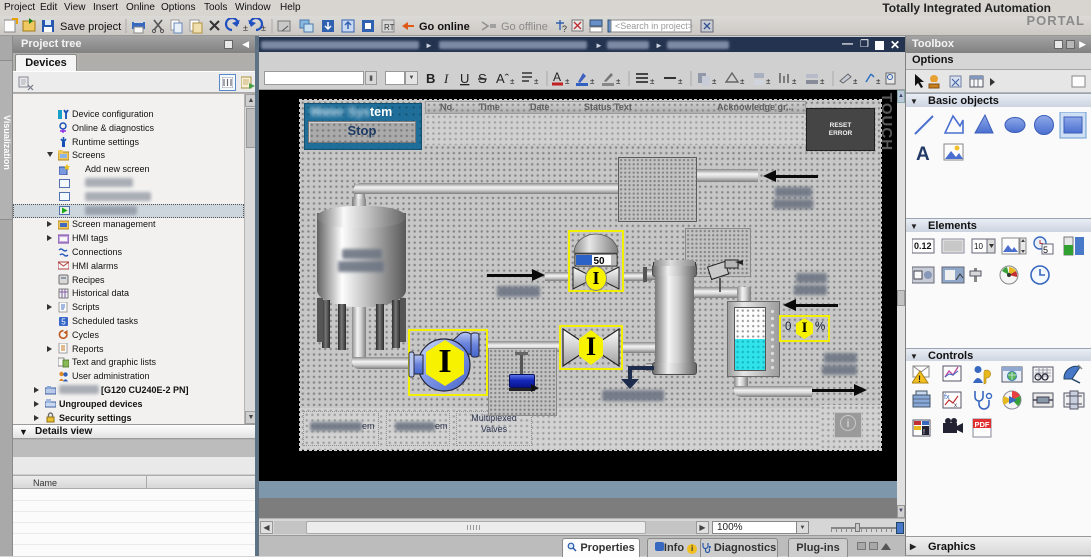 The height and width of the screenshot is (557, 1091). What do you see at coordinates (389, 27) in the screenshot?
I see `svg-text: RT` at bounding box center [389, 27].